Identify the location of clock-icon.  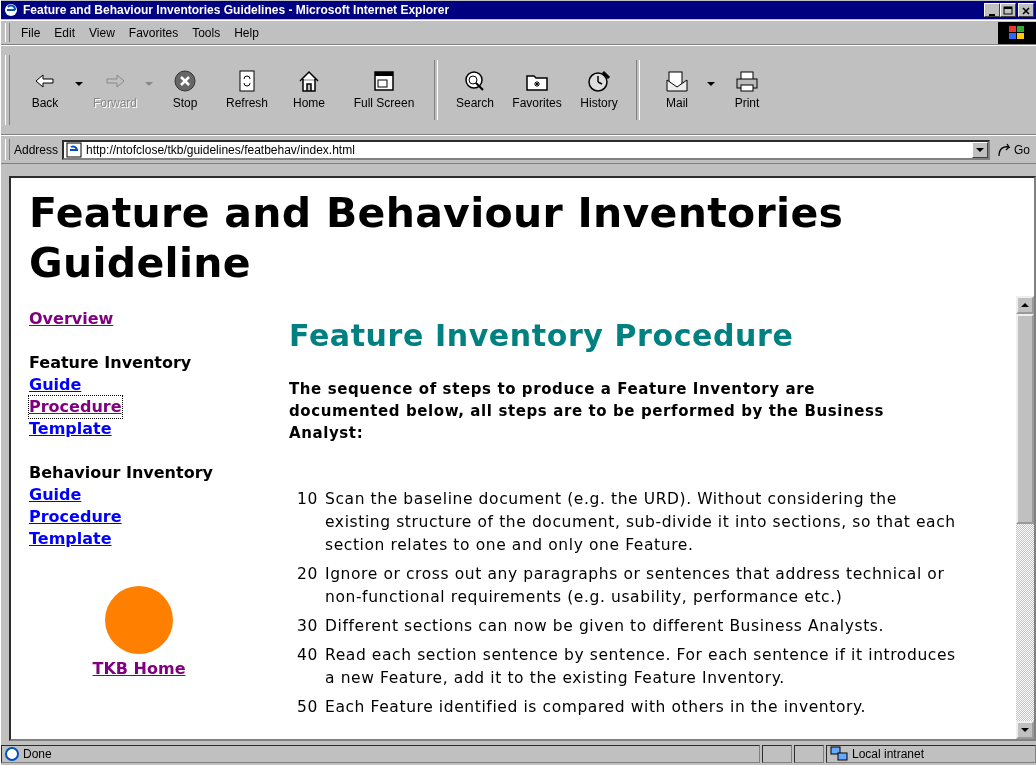
(599, 81).